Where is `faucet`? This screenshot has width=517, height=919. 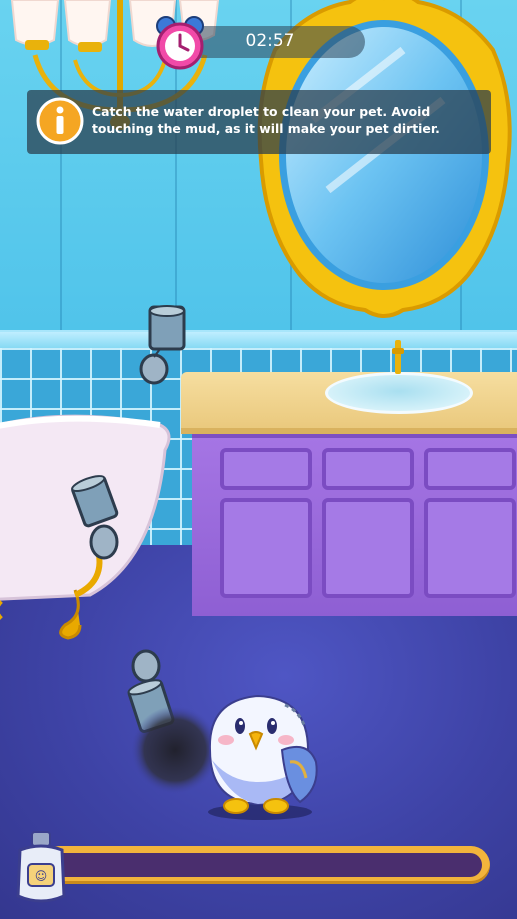 faucet is located at coordinates (398, 357).